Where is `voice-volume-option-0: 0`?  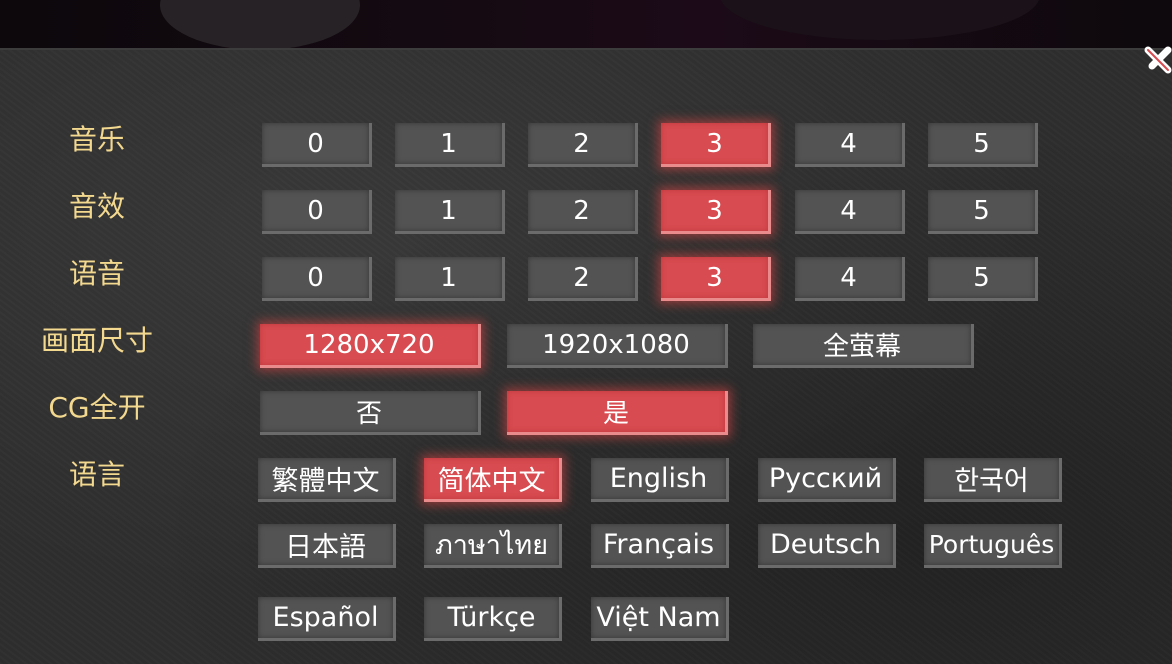
voice-volume-option-0: 0 is located at coordinates (317, 279).